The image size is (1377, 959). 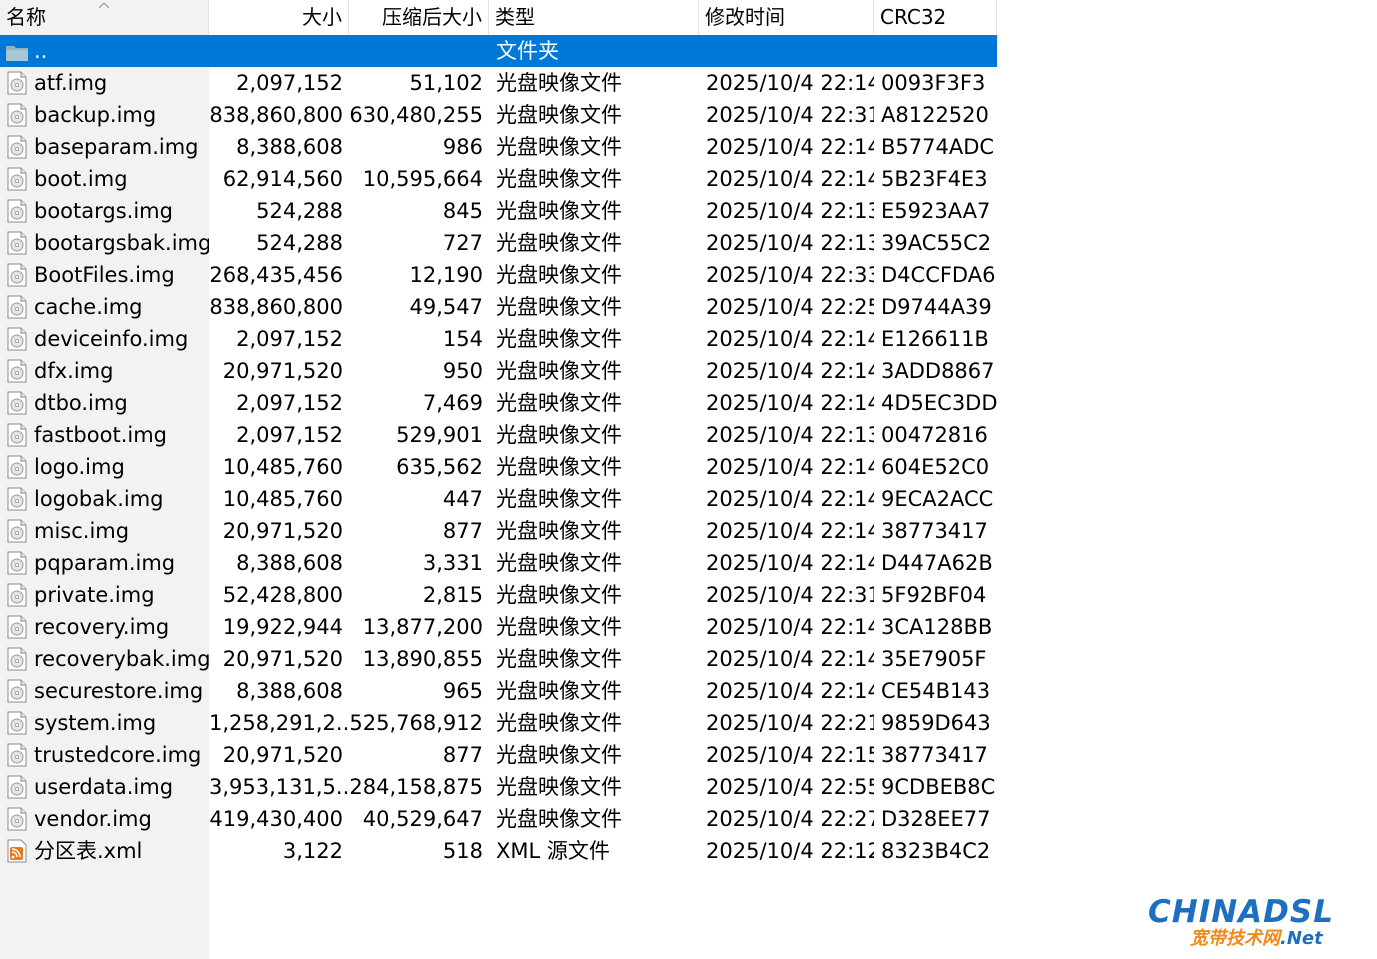 I want to click on file-name-cell: system.img, so click(x=104, y=723).